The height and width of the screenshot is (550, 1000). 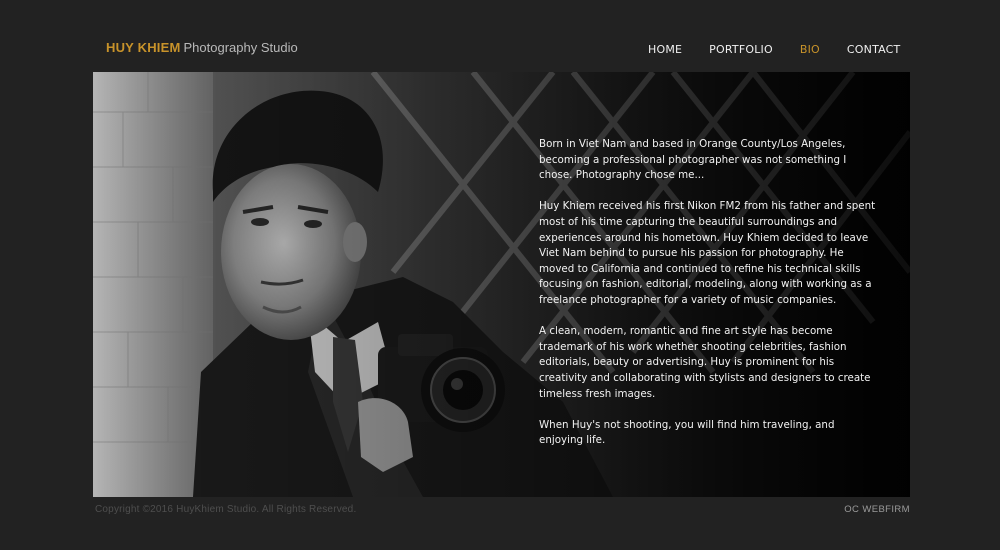 I want to click on nav-contact: CONTACT, so click(x=874, y=49).